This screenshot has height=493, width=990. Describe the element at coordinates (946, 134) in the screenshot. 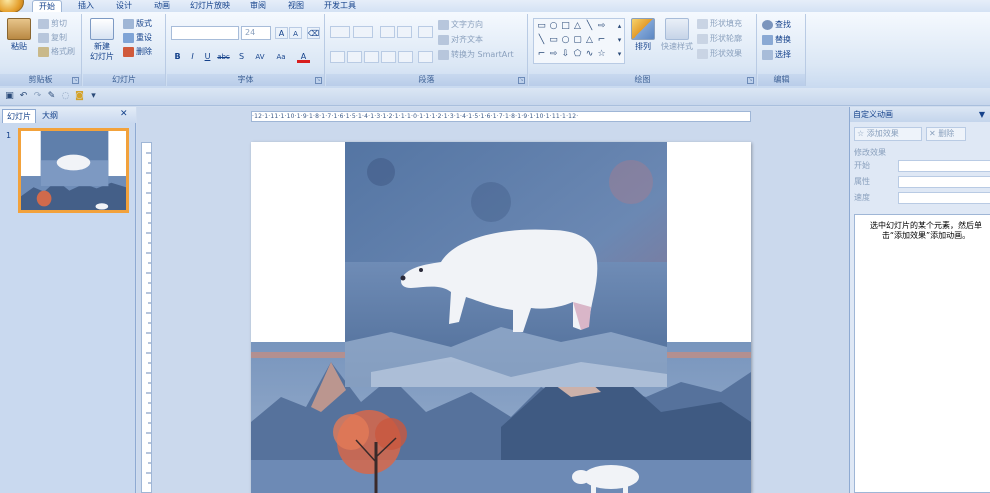

I see `remove-effect-button: ✕ 删除` at that location.